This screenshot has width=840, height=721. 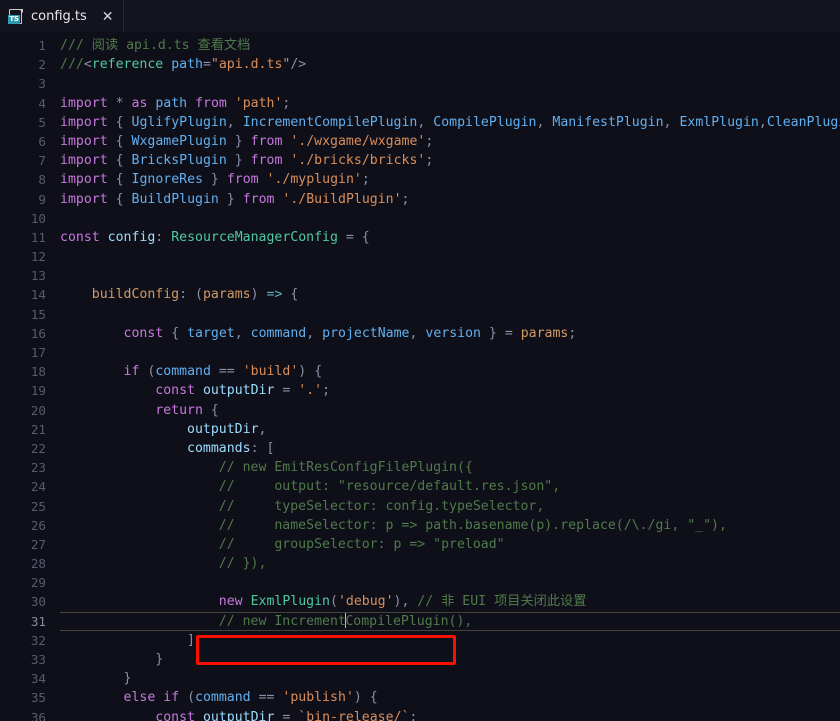 What do you see at coordinates (15, 16) in the screenshot?
I see `typescript-file-icon: TS` at bounding box center [15, 16].